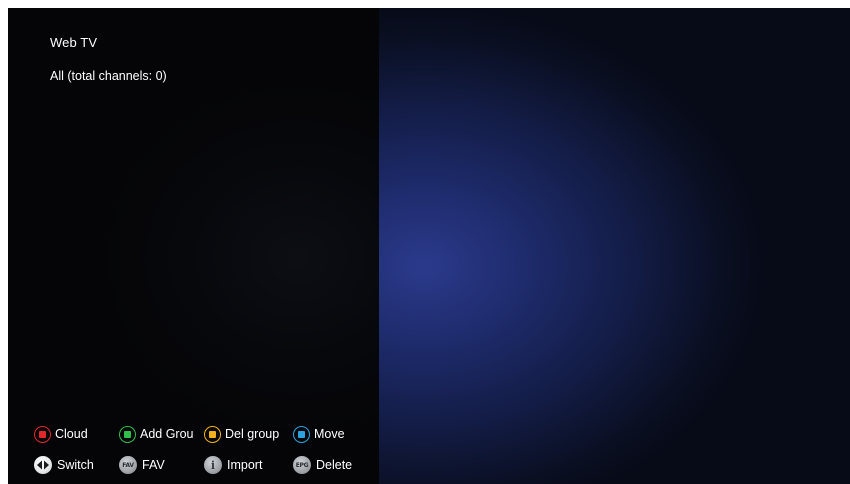 The image size is (850, 484). I want to click on epg-button-icon: EPG, so click(302, 465).